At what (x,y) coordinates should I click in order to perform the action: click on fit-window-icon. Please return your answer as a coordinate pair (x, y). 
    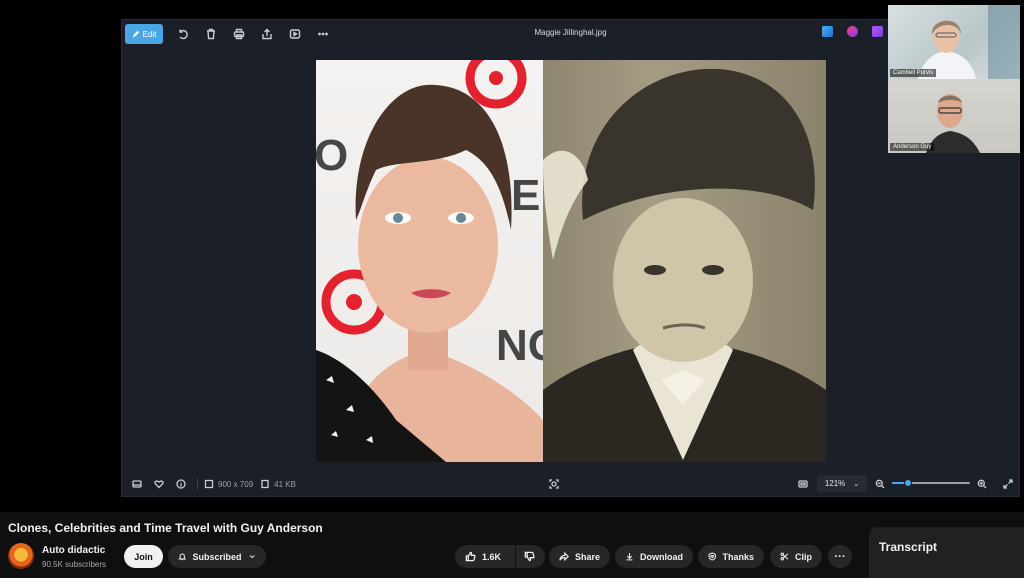
    Looking at the image, I should click on (803, 484).